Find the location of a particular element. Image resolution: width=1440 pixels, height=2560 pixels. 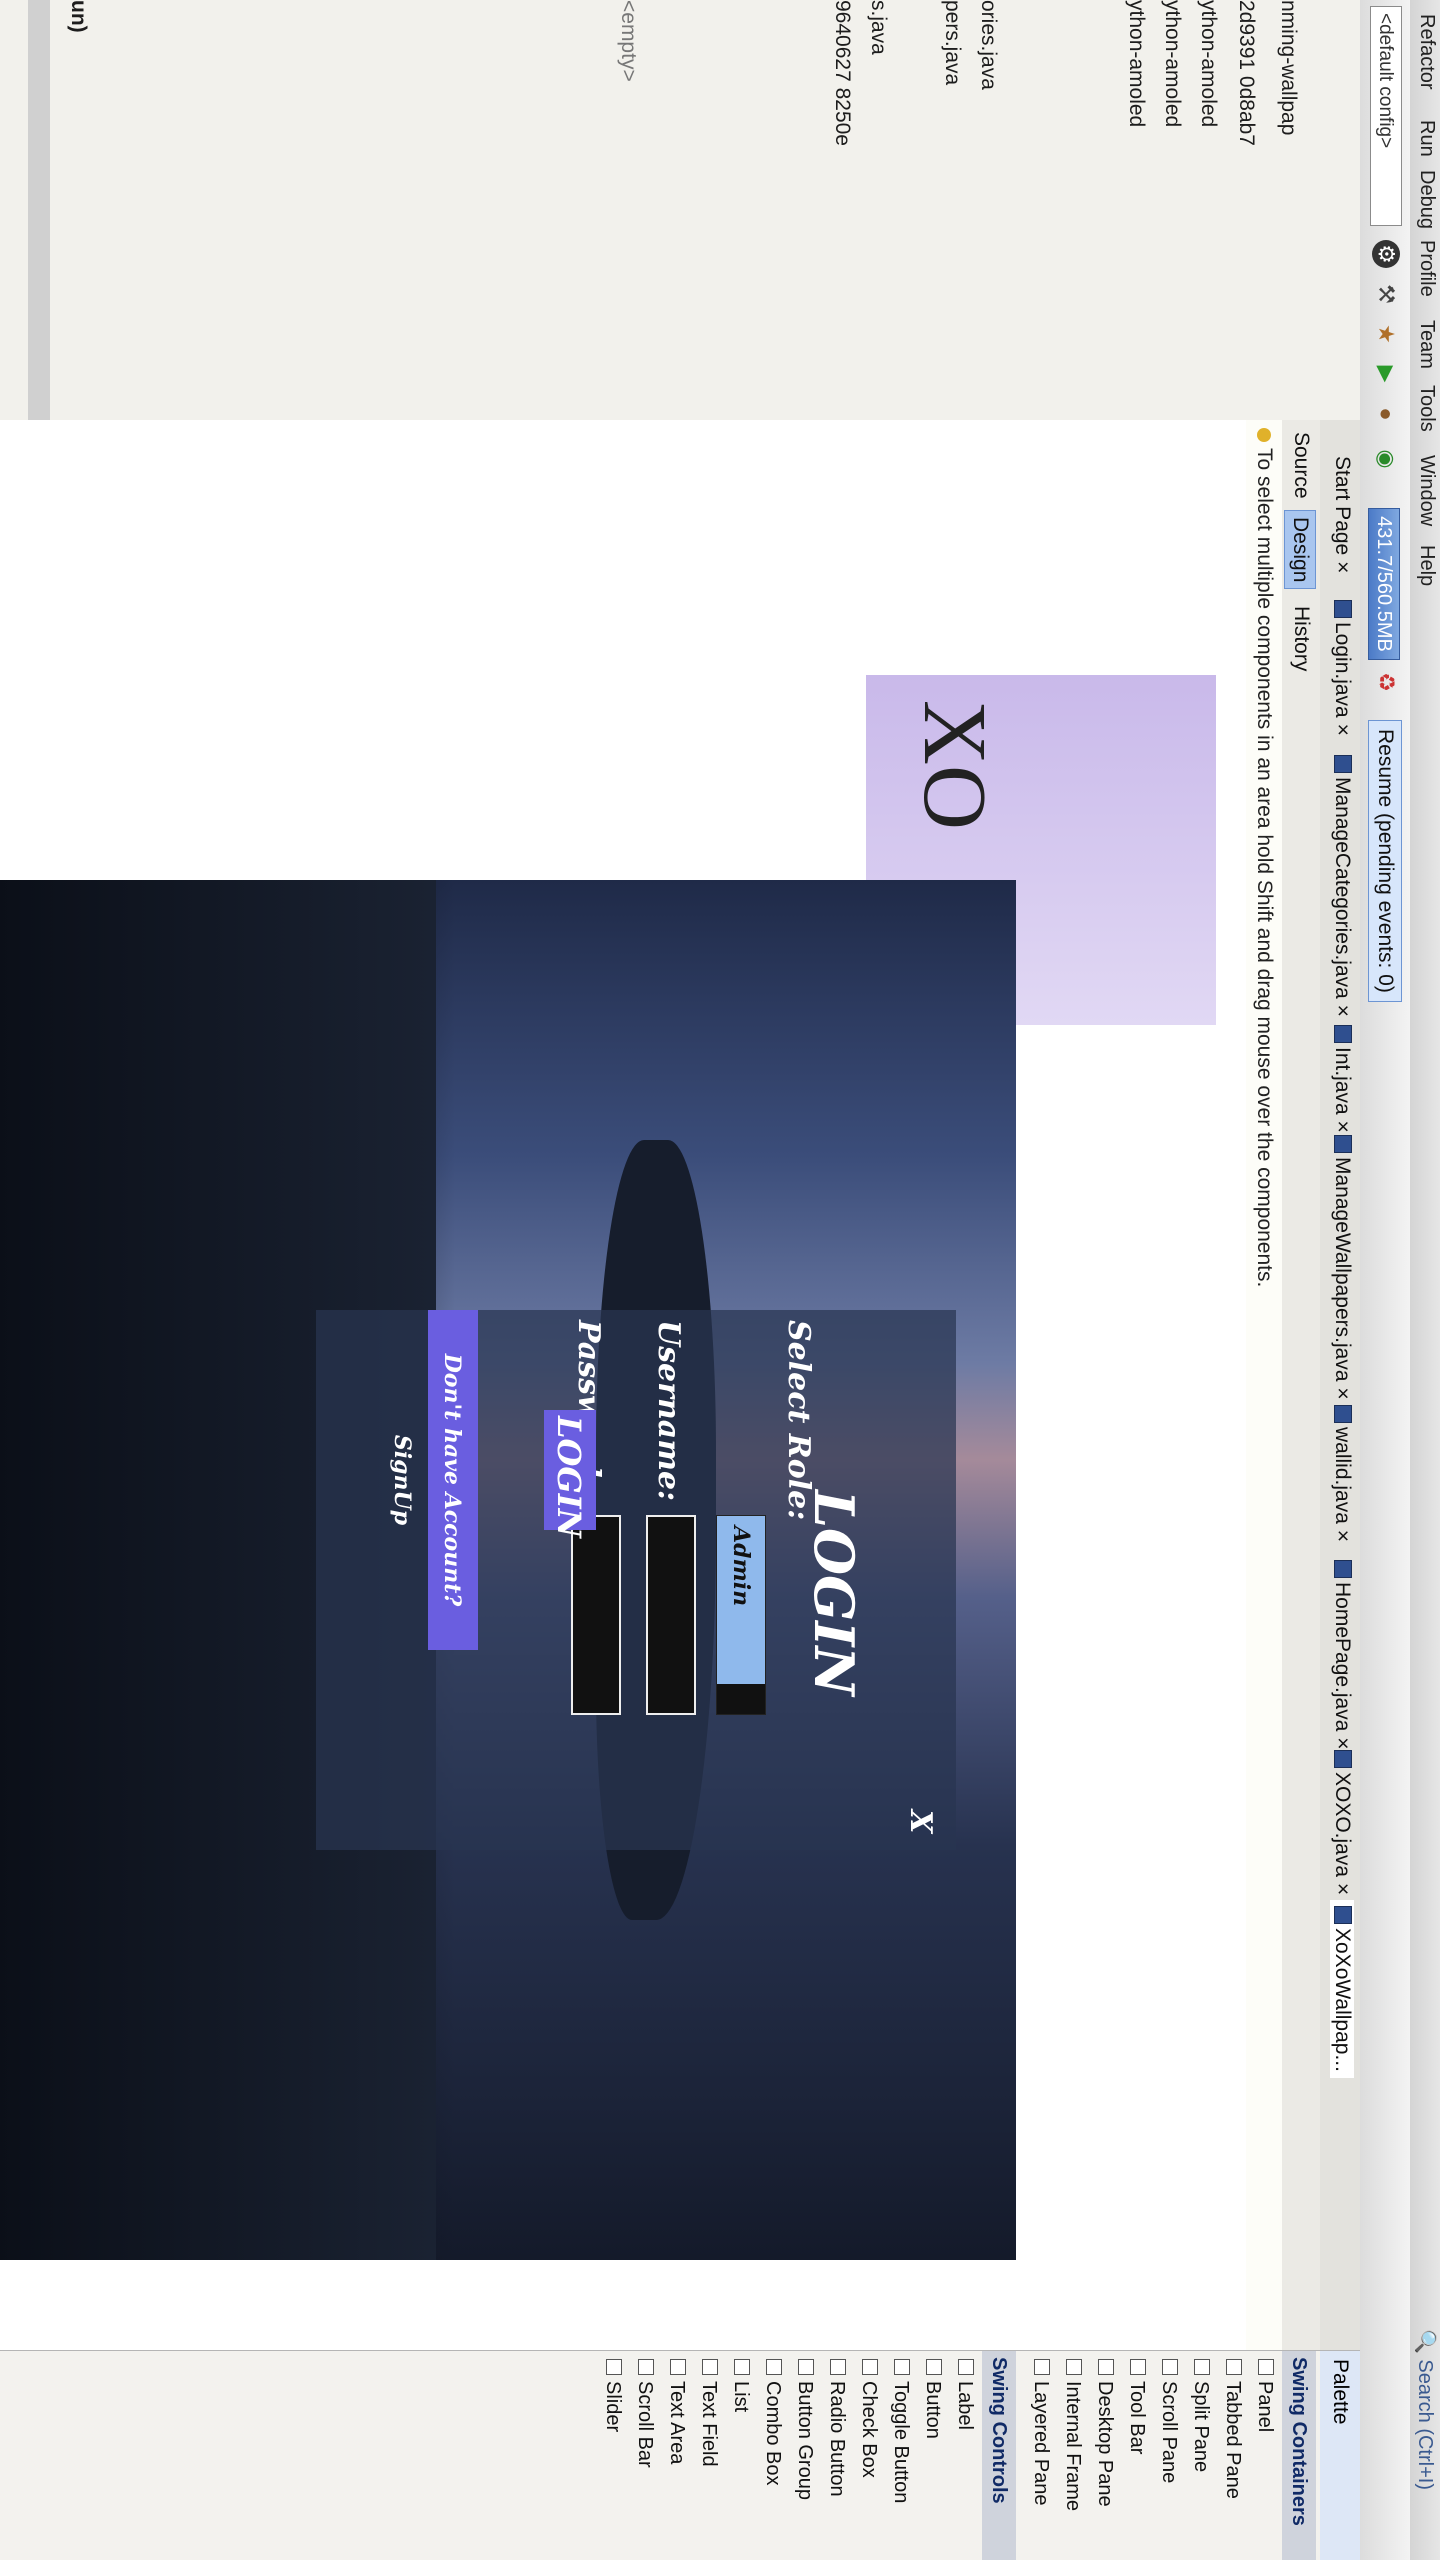

menu-window: Window is located at coordinates (1426, 490).